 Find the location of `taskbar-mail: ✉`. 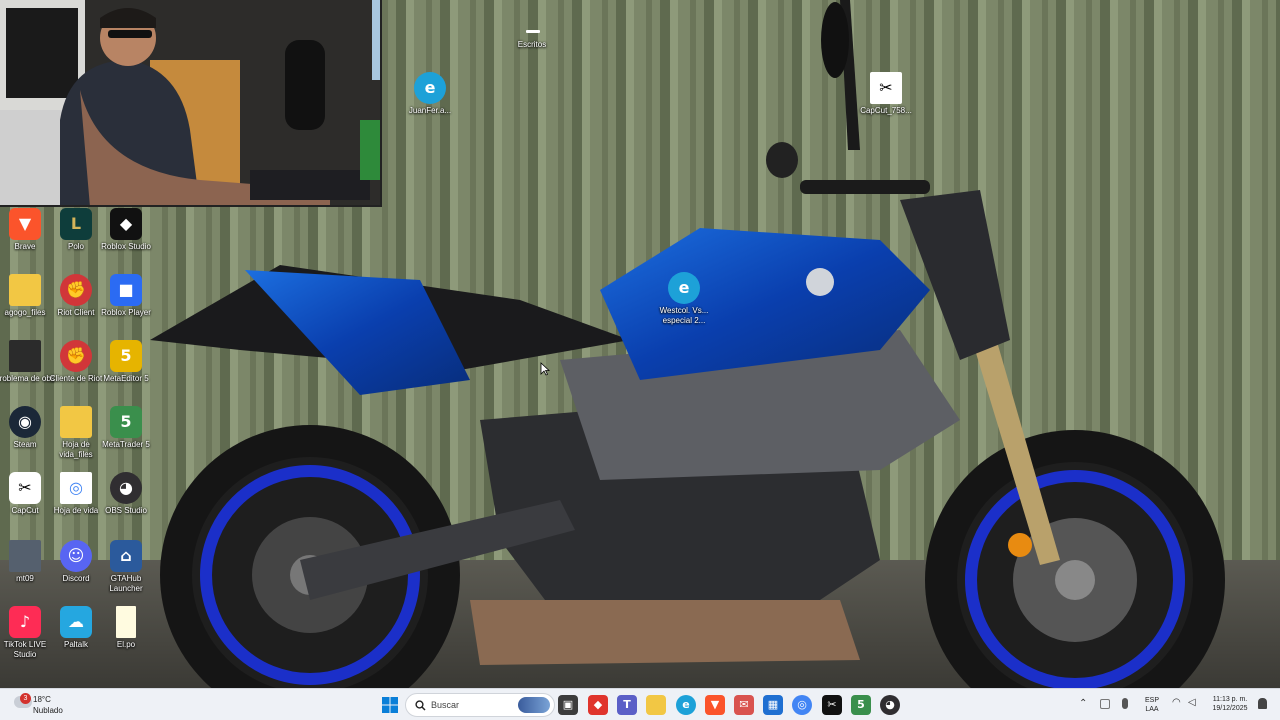

taskbar-mail: ✉ is located at coordinates (744, 705).